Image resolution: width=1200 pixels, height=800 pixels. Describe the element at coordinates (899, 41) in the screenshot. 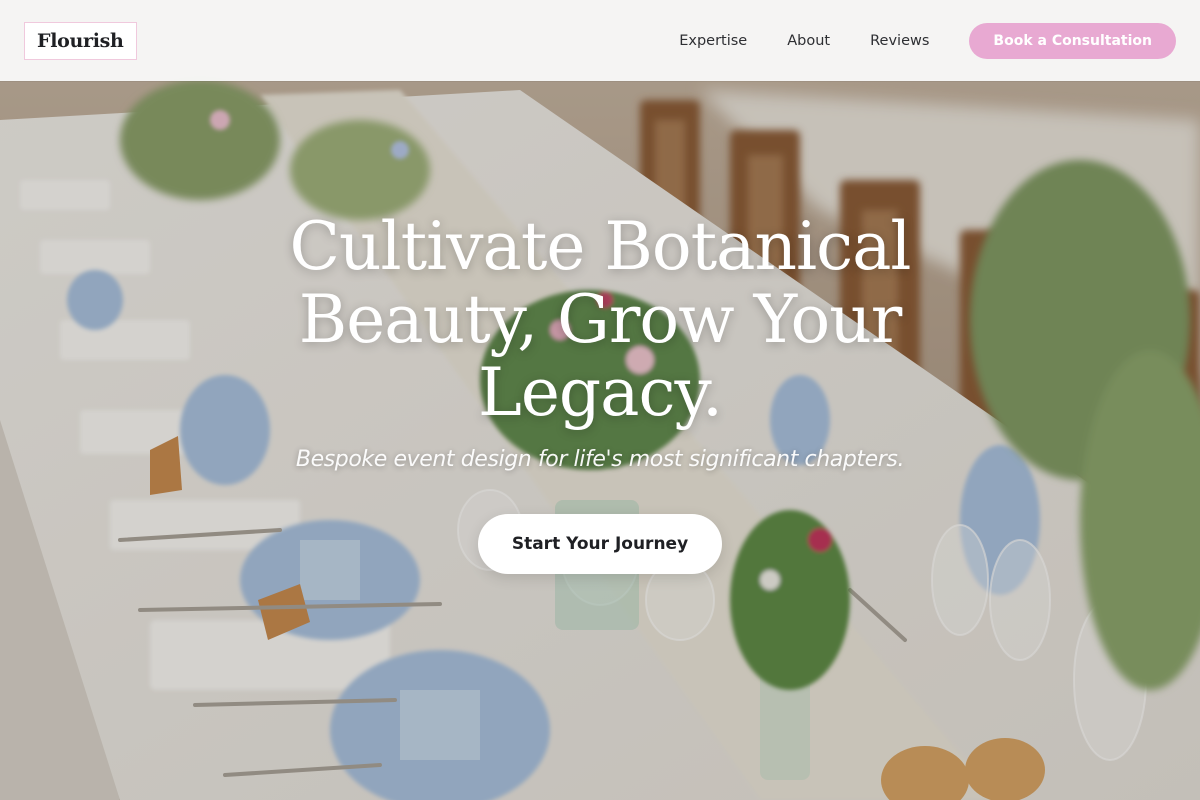

I see `nav-link-reviews: Reviews` at that location.